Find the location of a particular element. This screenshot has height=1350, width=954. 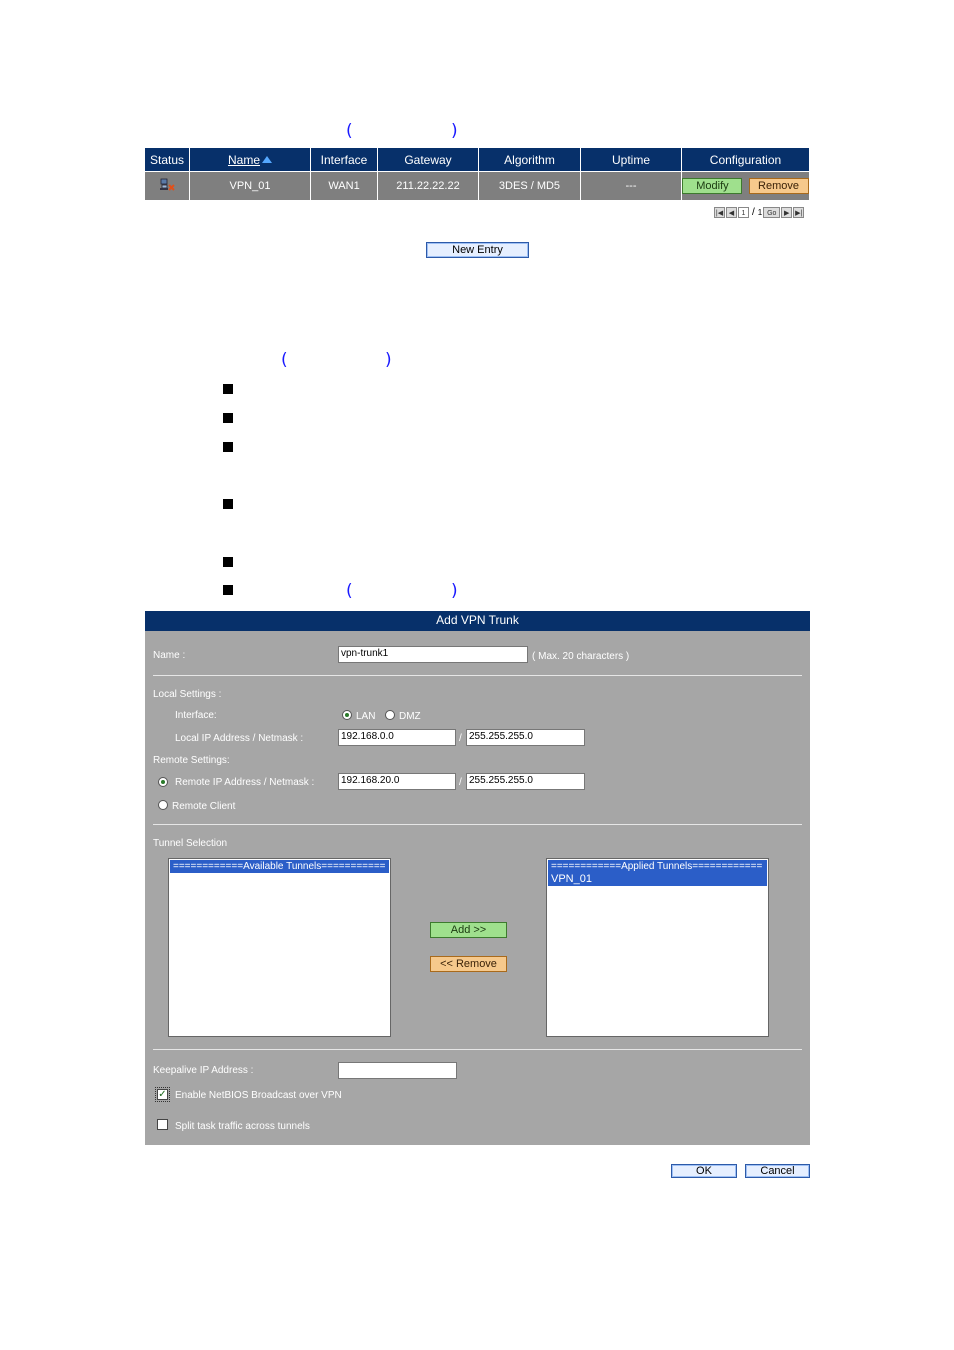

remote-client-label: Remote Client is located at coordinates (204, 806).